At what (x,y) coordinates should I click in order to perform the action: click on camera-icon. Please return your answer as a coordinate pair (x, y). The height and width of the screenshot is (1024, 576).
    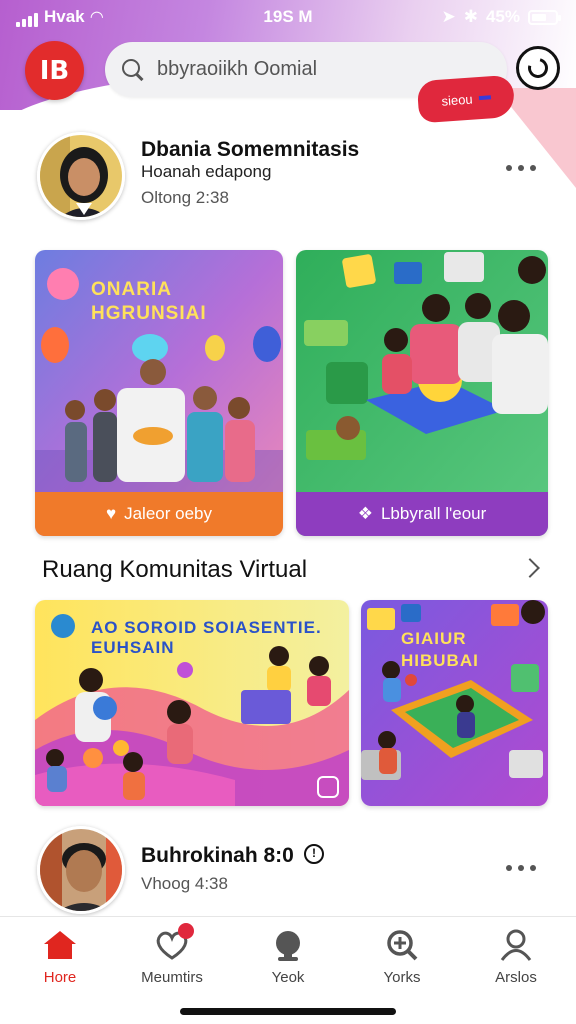
    Looking at the image, I should click on (538, 68).